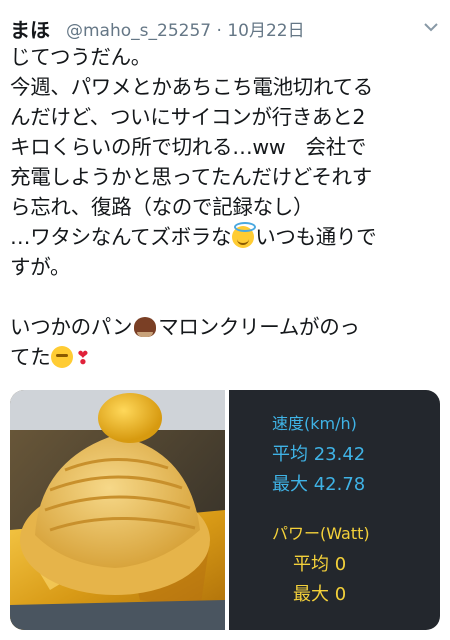 This screenshot has height=640, width=450. What do you see at coordinates (319, 454) in the screenshot?
I see `speed-average: 平均 23.42` at bounding box center [319, 454].